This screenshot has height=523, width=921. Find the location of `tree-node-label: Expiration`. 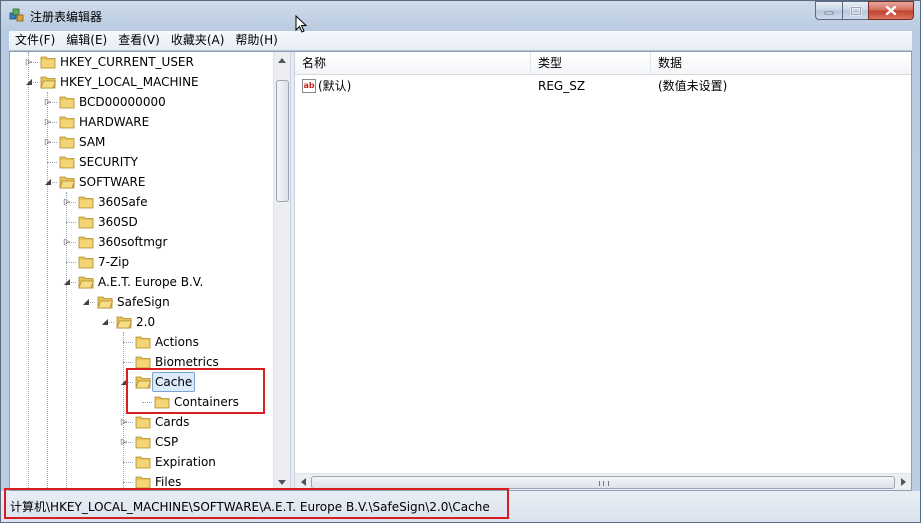

tree-node-label: Expiration is located at coordinates (185, 462).